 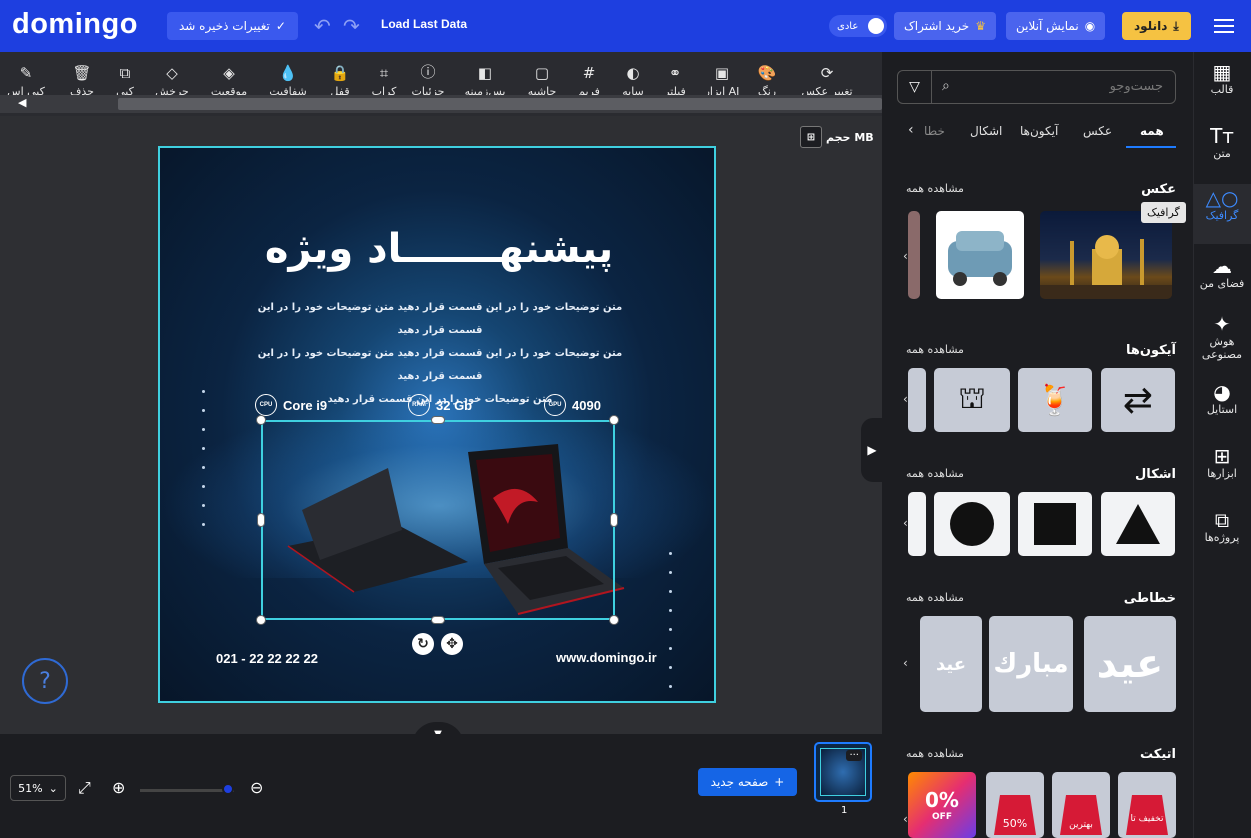 What do you see at coordinates (1222, 214) in the screenshot?
I see `rail-item-graphics: △○ گرافیک` at bounding box center [1222, 214].